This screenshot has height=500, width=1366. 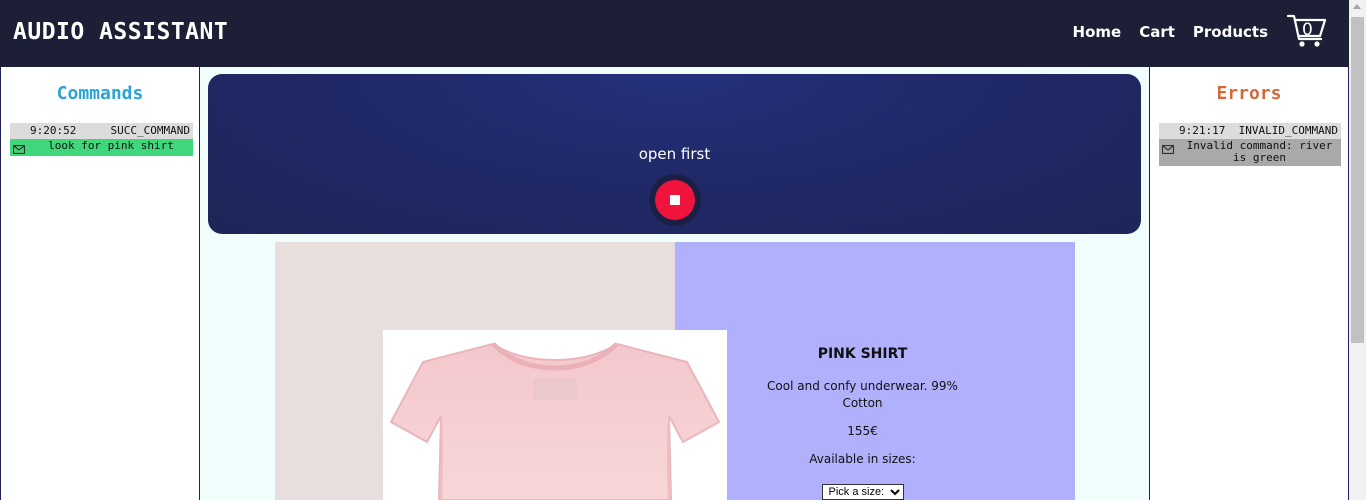 What do you see at coordinates (53, 130) in the screenshot?
I see `command-time: 9:20:52` at bounding box center [53, 130].